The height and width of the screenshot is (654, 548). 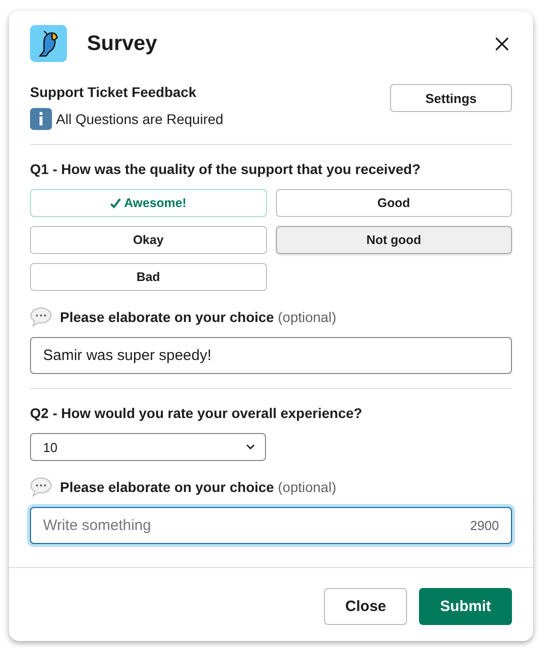 I want to click on answer-option: Okay, so click(x=148, y=240).